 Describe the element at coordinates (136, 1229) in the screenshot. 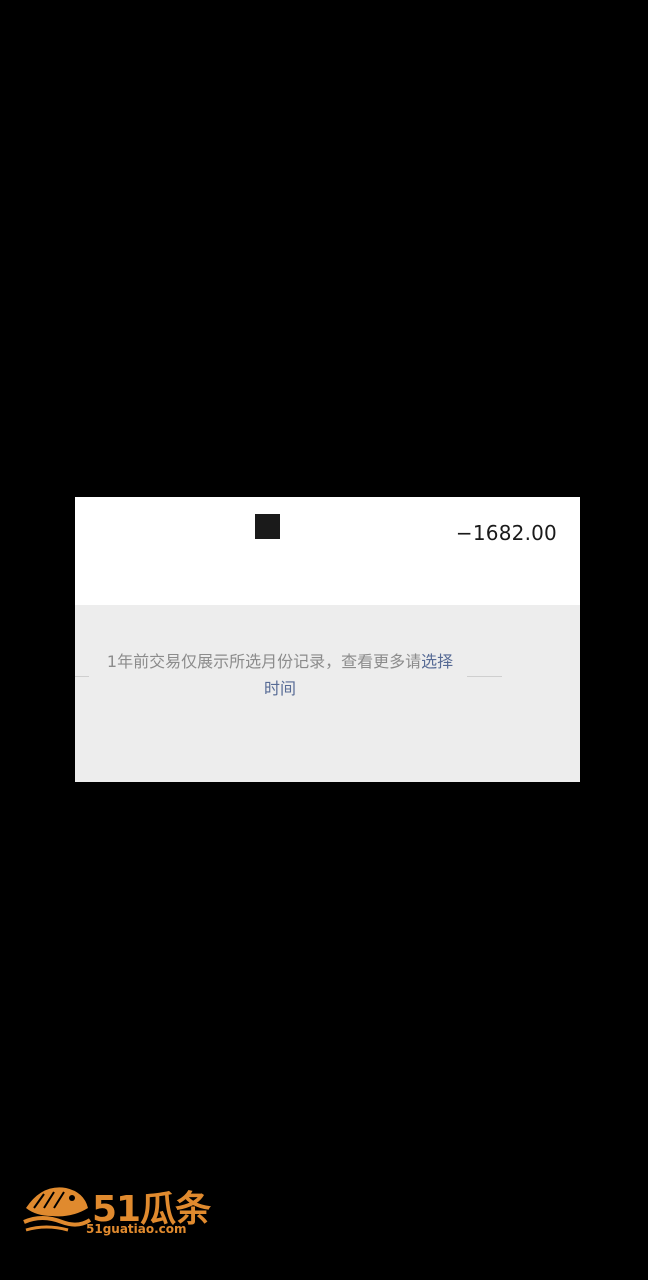

I see `watermark-site: 51guatiao.com` at that location.